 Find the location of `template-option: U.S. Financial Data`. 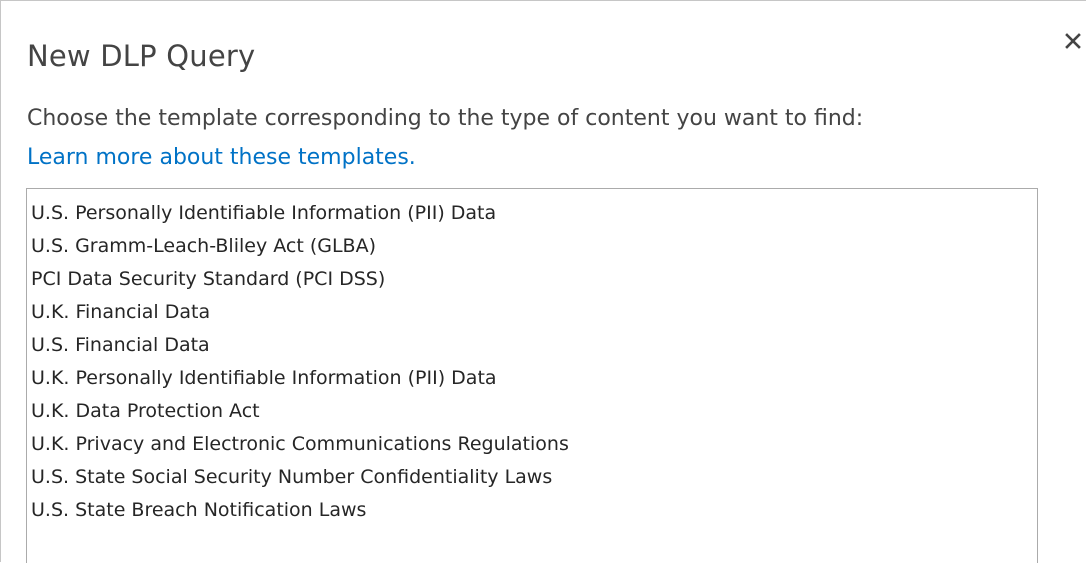

template-option: U.S. Financial Data is located at coordinates (534, 345).